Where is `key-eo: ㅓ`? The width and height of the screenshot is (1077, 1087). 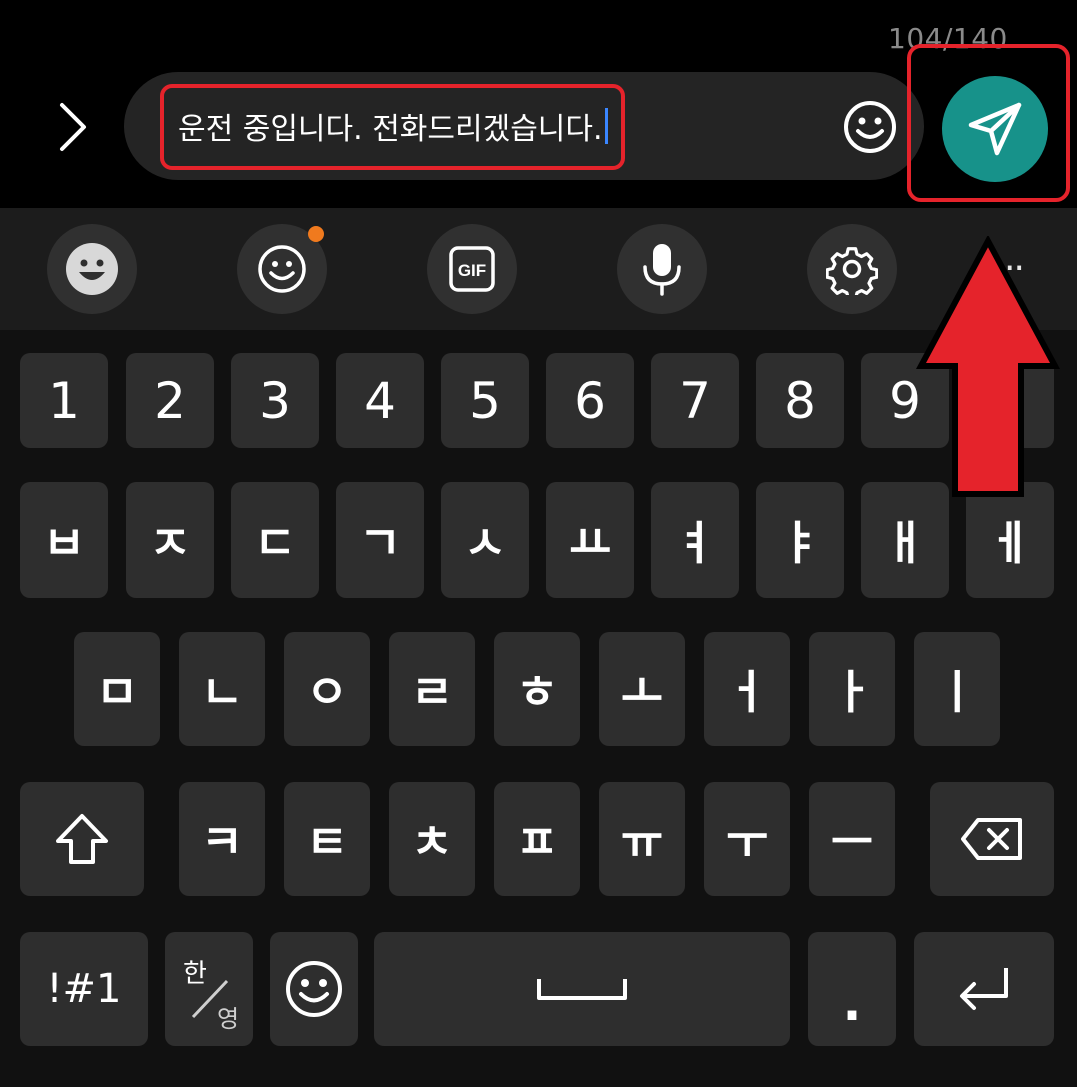
key-eo: ㅓ is located at coordinates (747, 689).